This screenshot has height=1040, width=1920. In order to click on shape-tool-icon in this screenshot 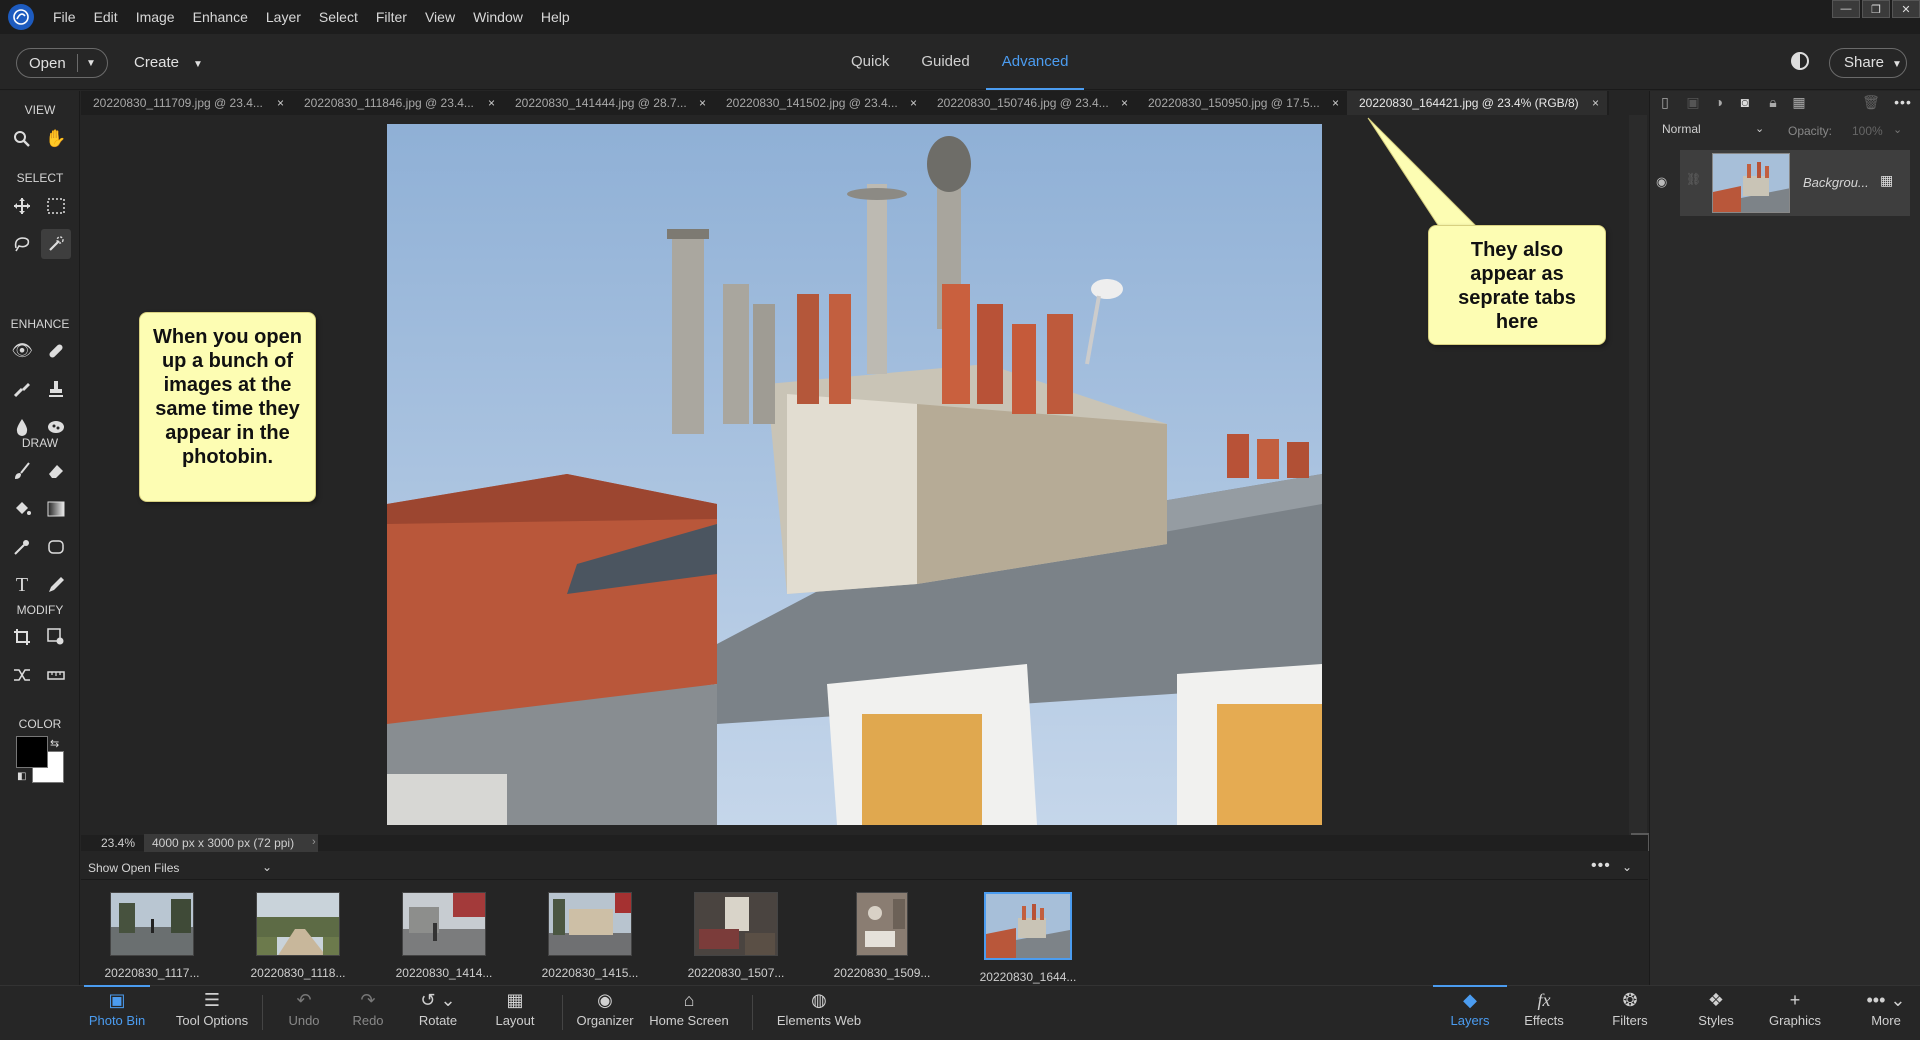, I will do `click(56, 547)`.